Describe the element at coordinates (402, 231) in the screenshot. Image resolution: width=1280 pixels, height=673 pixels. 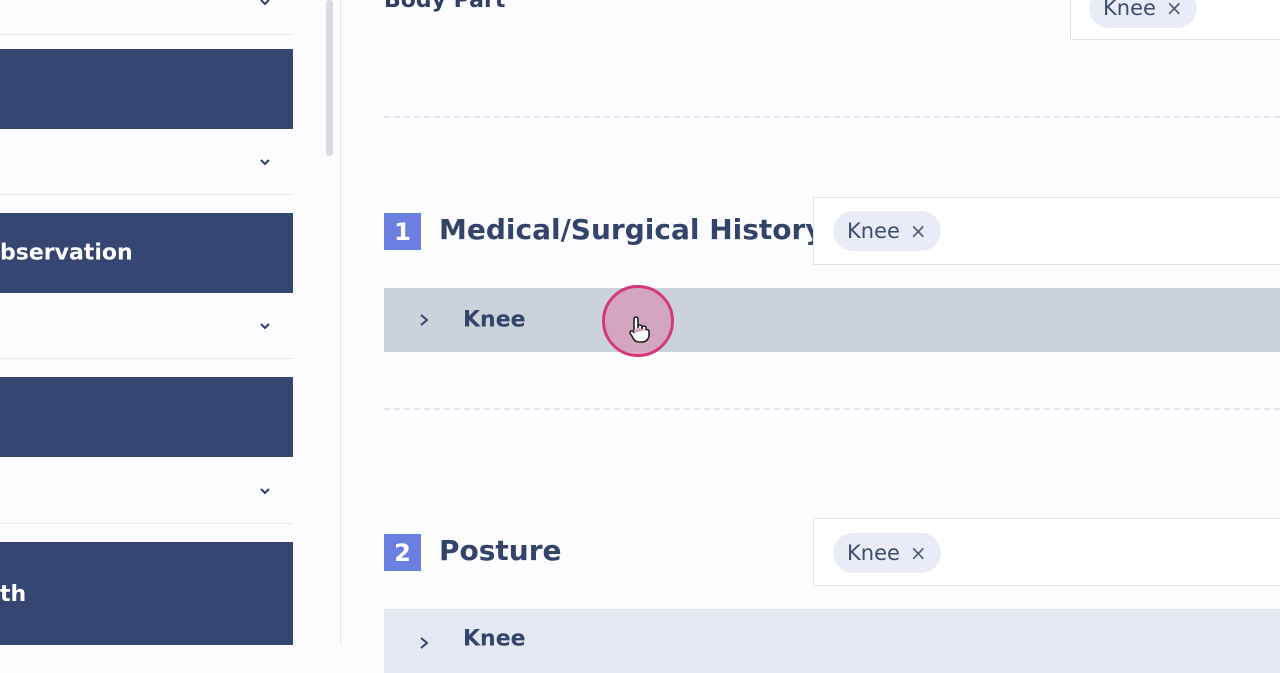
I see `section-number-badge: 1` at that location.